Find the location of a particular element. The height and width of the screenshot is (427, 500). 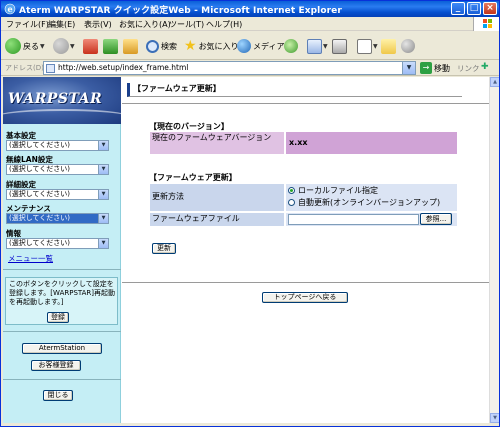

menu-edit: 編集(E) is located at coordinates (61, 24).